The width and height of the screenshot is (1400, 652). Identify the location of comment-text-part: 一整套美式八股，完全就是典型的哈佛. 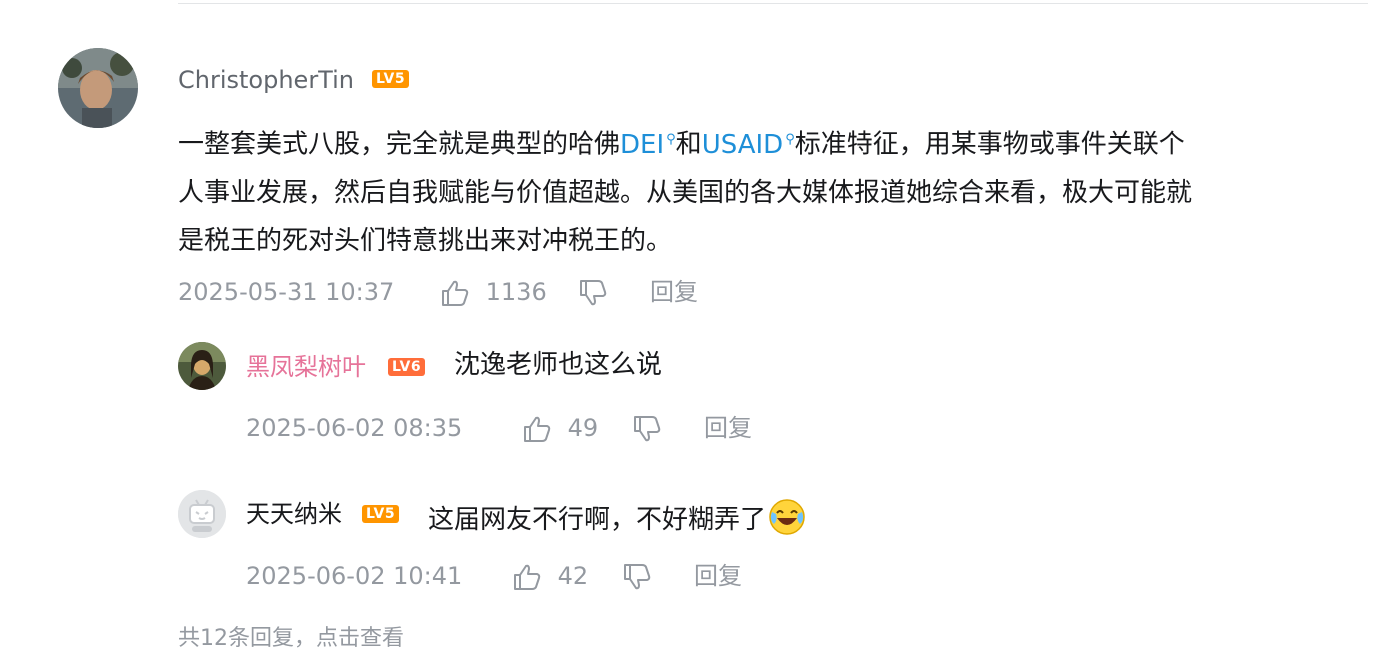
(399, 144).